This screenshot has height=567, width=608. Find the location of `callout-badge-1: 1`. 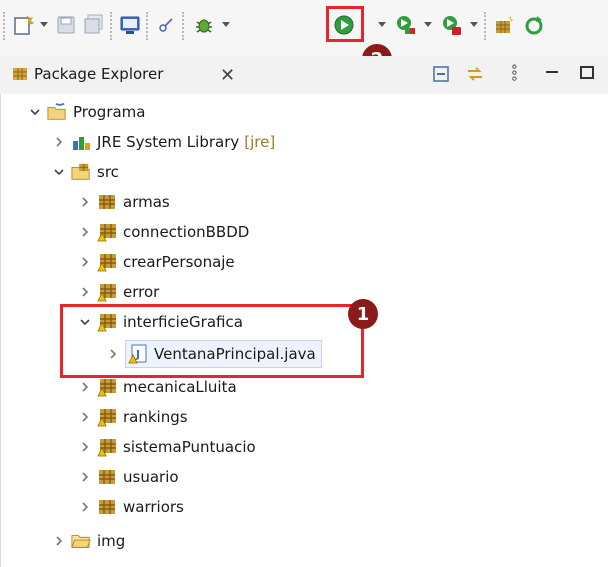

callout-badge-1: 1 is located at coordinates (363, 314).